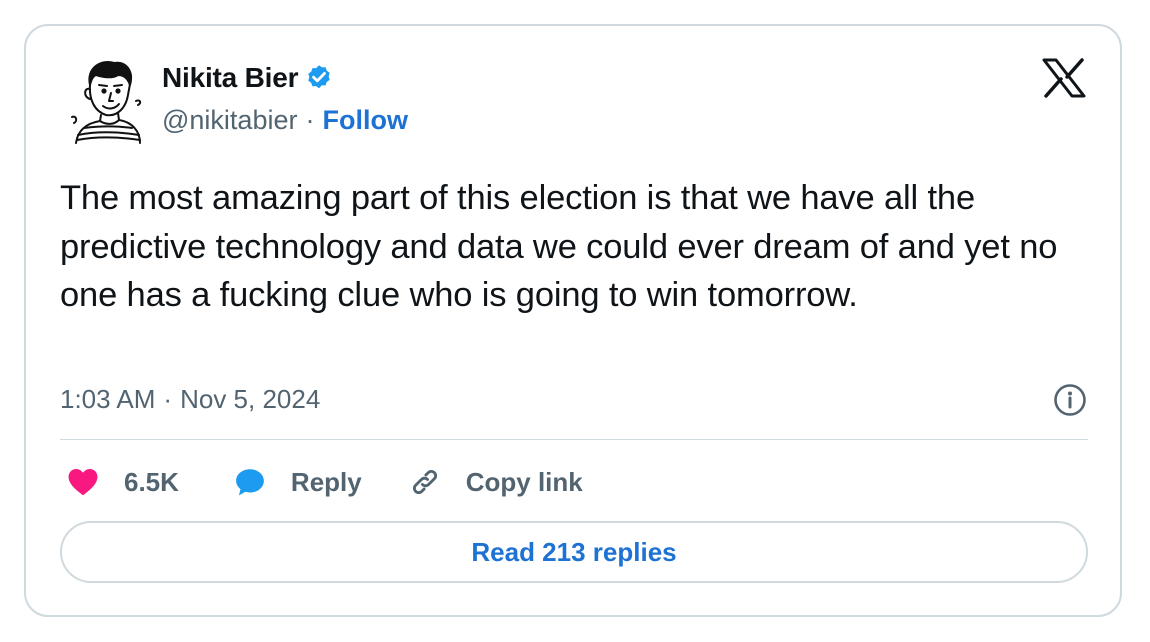 The image size is (1150, 642). I want to click on reply-label: Reply, so click(326, 481).